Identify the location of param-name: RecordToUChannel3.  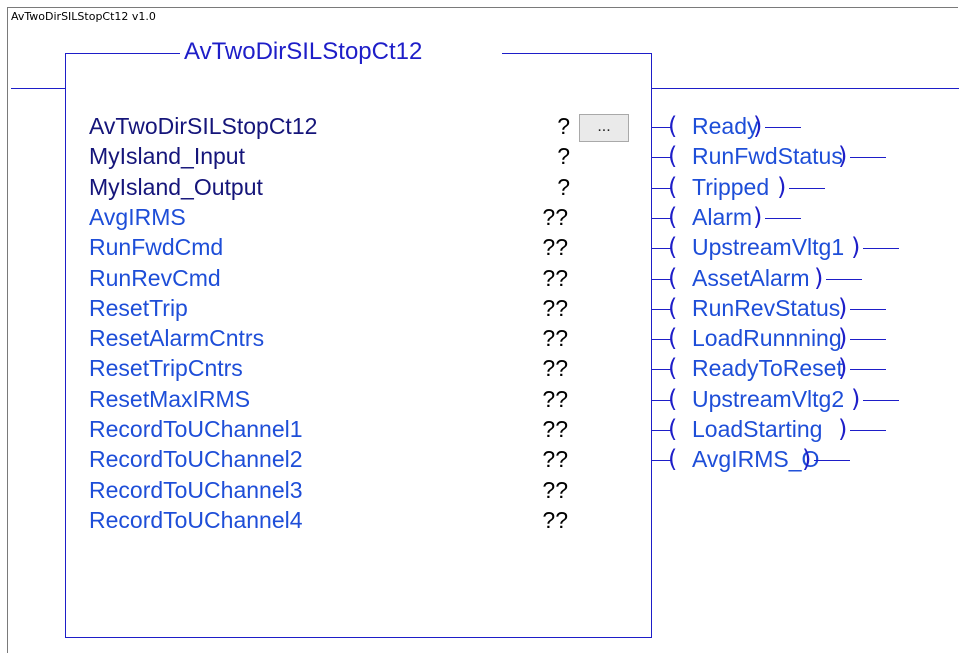
(196, 490).